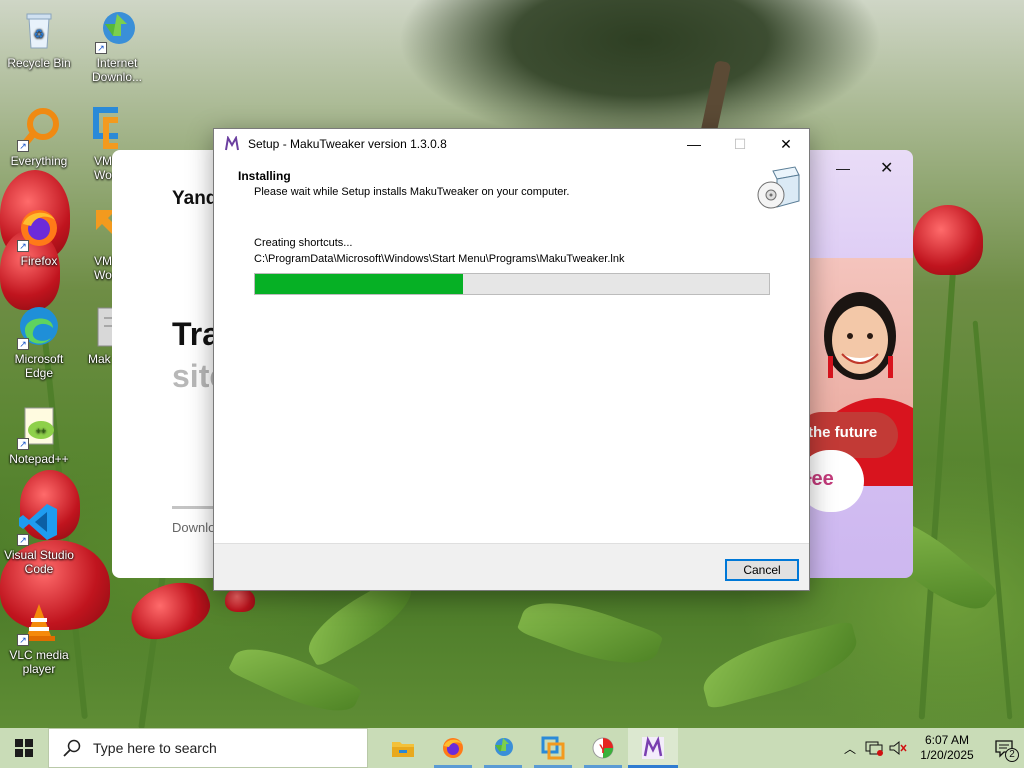 The height and width of the screenshot is (768, 1024). Describe the element at coordinates (947, 740) in the screenshot. I see `clock-time: 6:07 AM` at that location.